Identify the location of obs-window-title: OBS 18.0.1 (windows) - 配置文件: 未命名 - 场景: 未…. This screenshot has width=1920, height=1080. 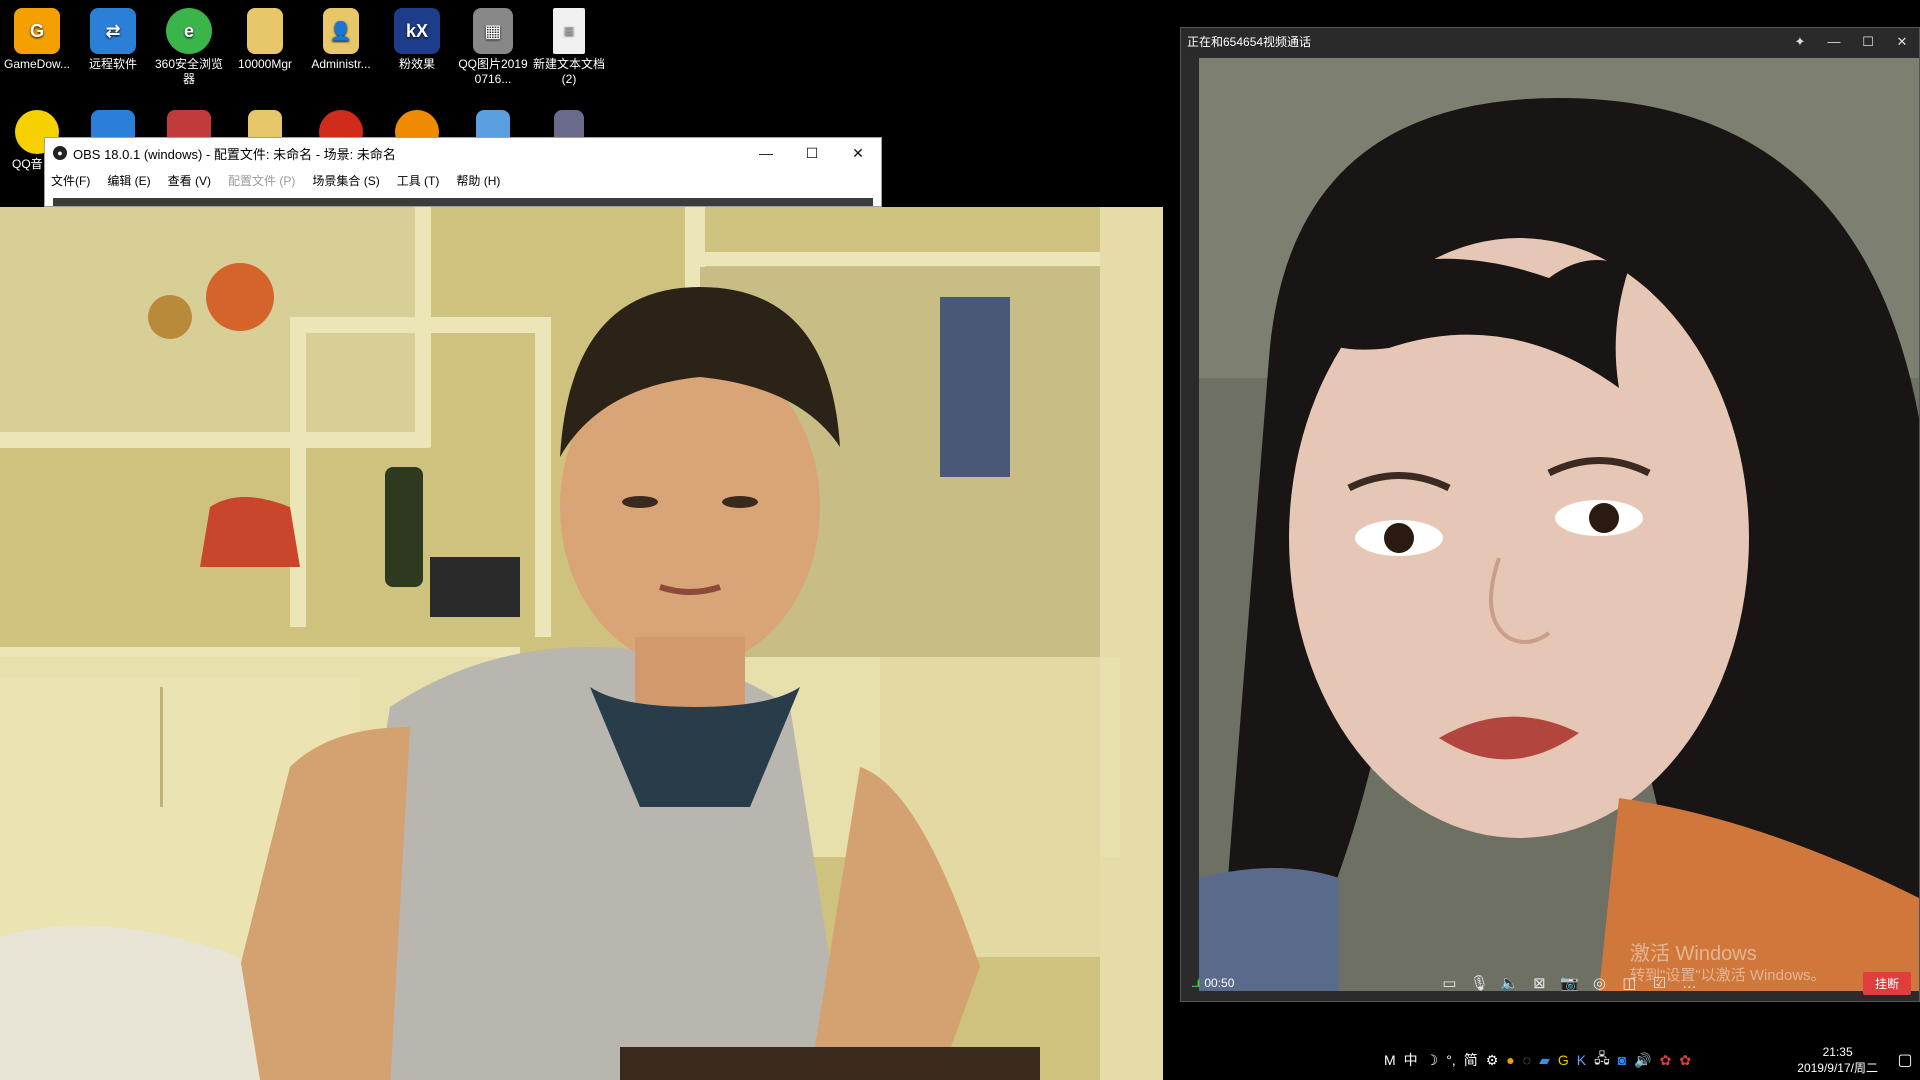
(234, 154).